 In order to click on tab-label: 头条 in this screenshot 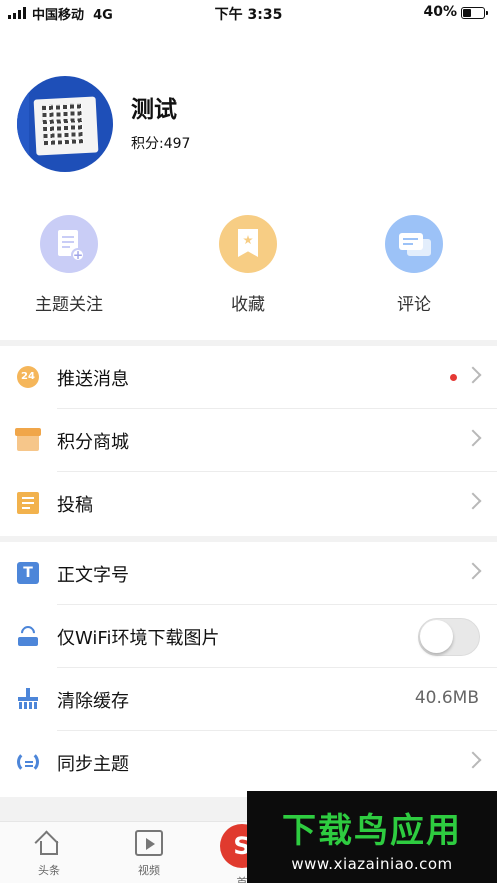, I will do `click(49, 870)`.